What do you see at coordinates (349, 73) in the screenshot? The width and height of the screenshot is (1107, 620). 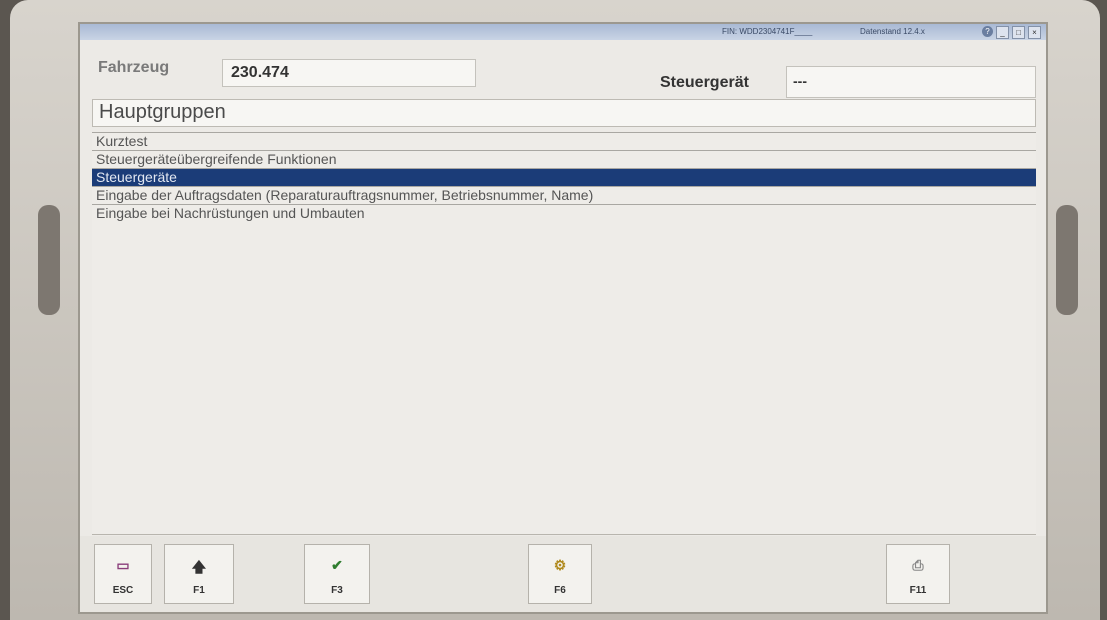 I see `fahrzeug-field: 230.474` at bounding box center [349, 73].